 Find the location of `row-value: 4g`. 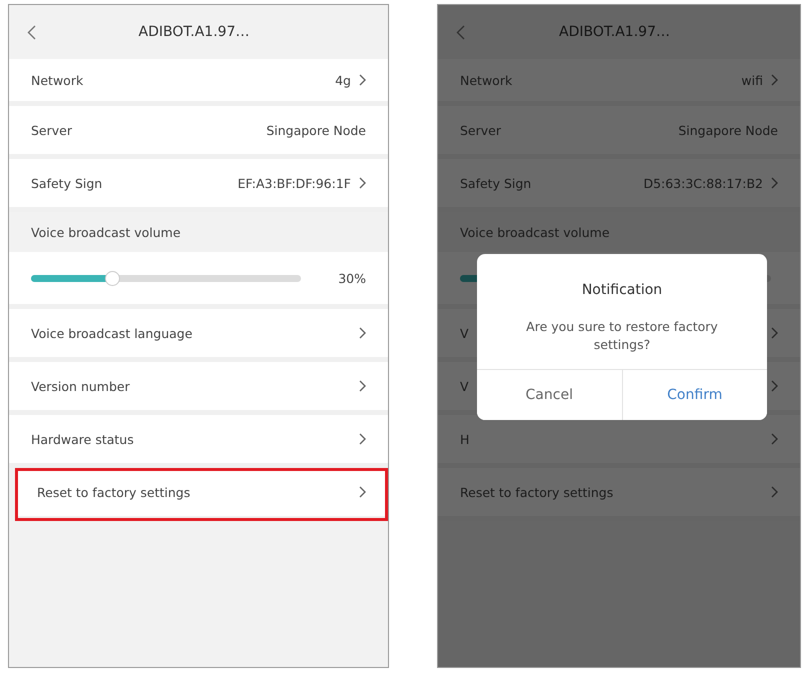

row-value: 4g is located at coordinates (343, 80).